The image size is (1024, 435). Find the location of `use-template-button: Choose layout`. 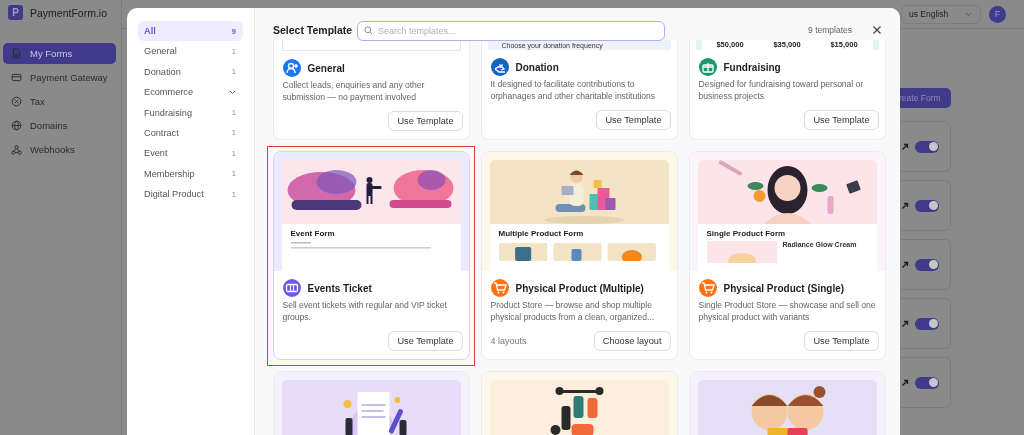

use-template-button: Choose layout is located at coordinates (632, 341).